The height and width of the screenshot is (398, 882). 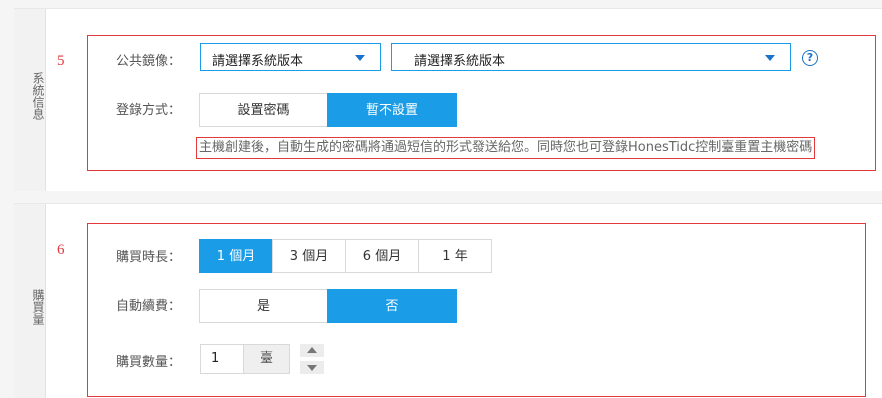 I want to click on quantity-decrease-button, so click(x=312, y=367).